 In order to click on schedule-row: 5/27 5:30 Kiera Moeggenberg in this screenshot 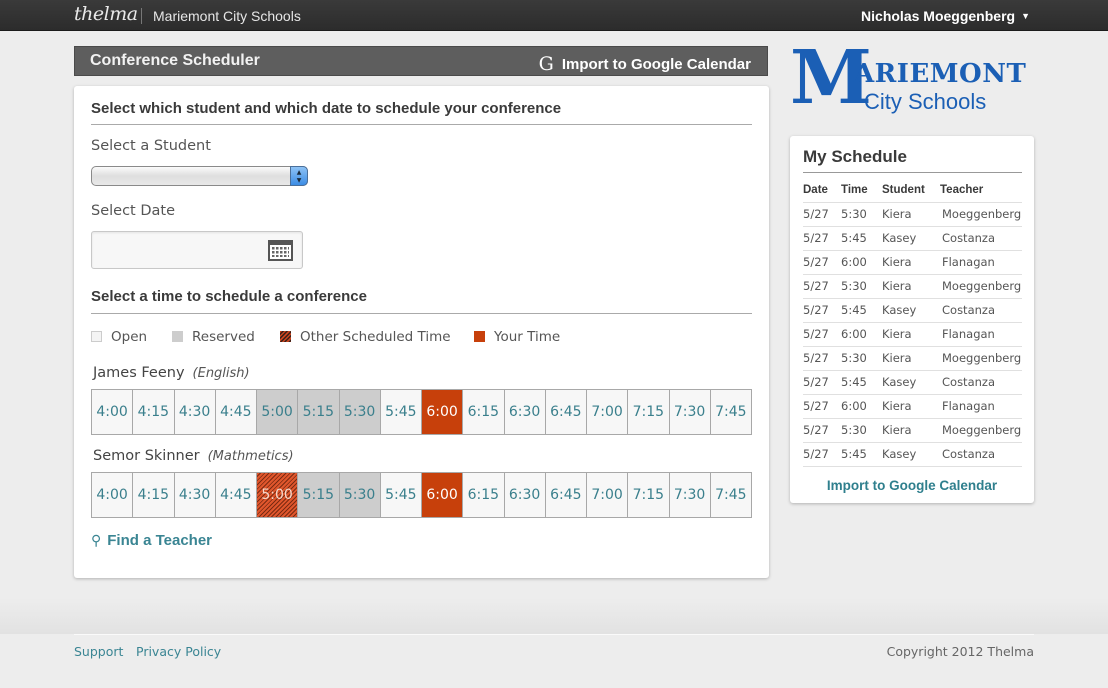, I will do `click(912, 286)`.